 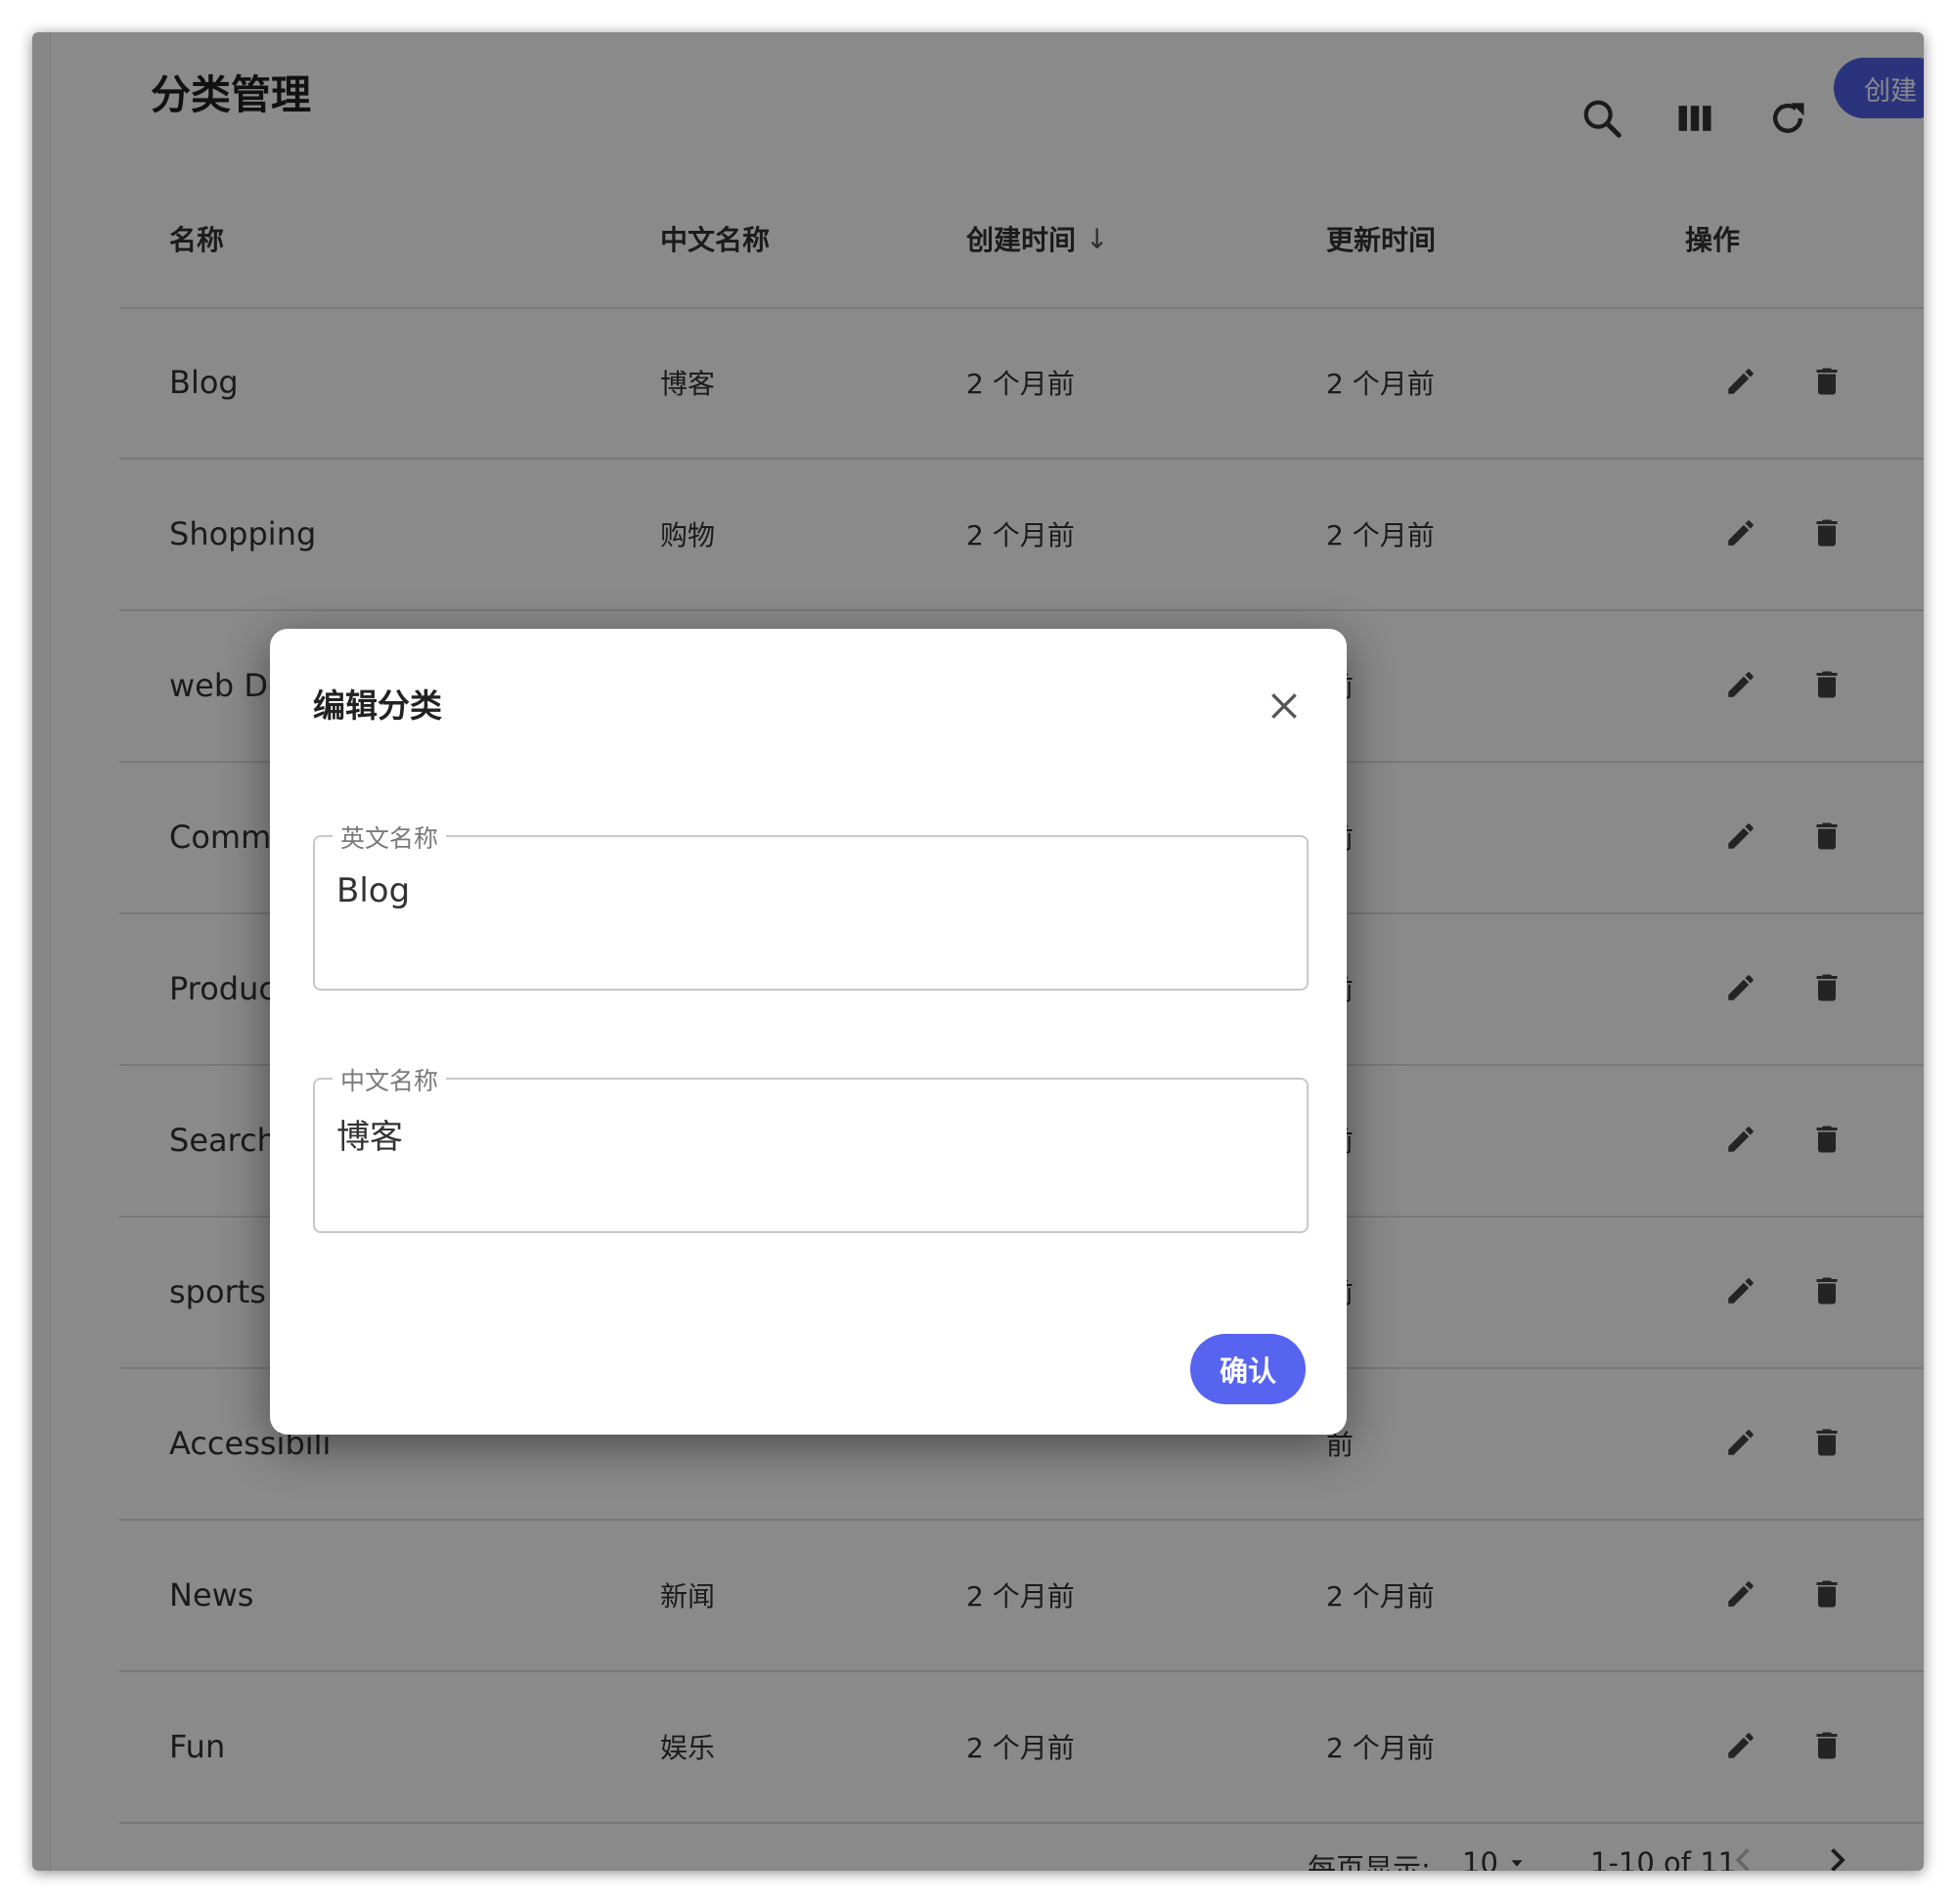 What do you see at coordinates (1284, 706) in the screenshot?
I see `close-icon` at bounding box center [1284, 706].